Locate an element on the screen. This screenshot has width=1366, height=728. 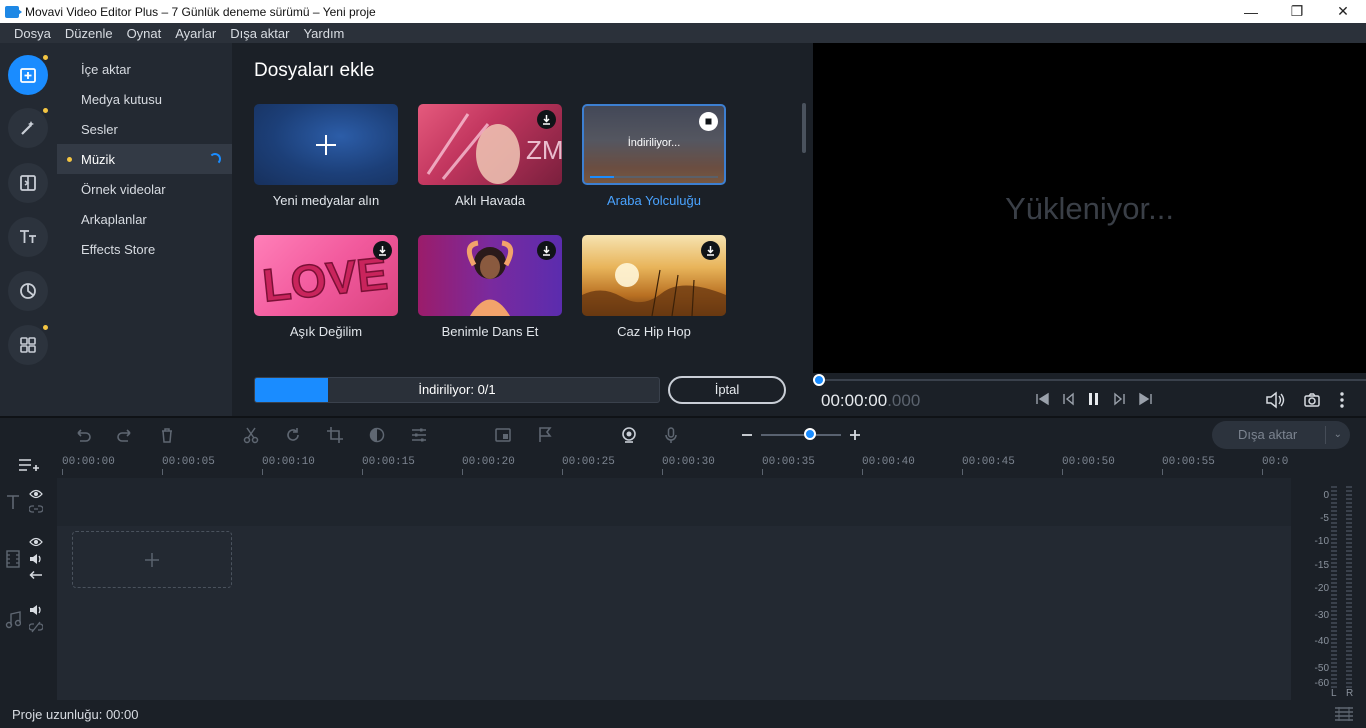
tile-akli-havada: ZM Aklı Havada is located at coordinates (490, 156).